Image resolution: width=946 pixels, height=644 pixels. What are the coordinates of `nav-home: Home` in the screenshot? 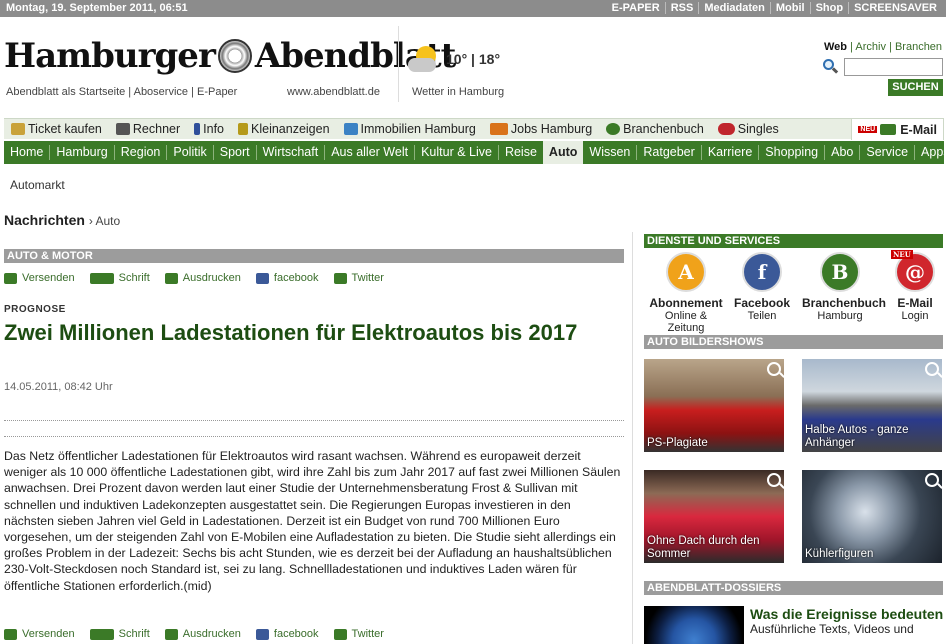 It's located at (26, 152).